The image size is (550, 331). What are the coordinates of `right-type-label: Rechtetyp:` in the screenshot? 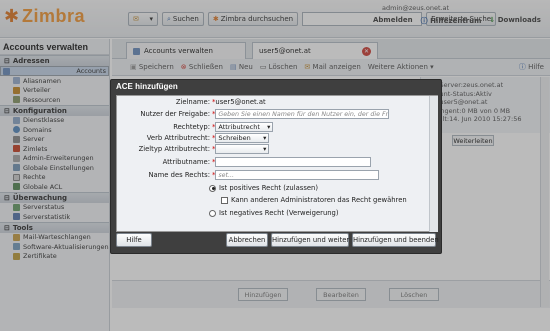 It's located at (191, 127).